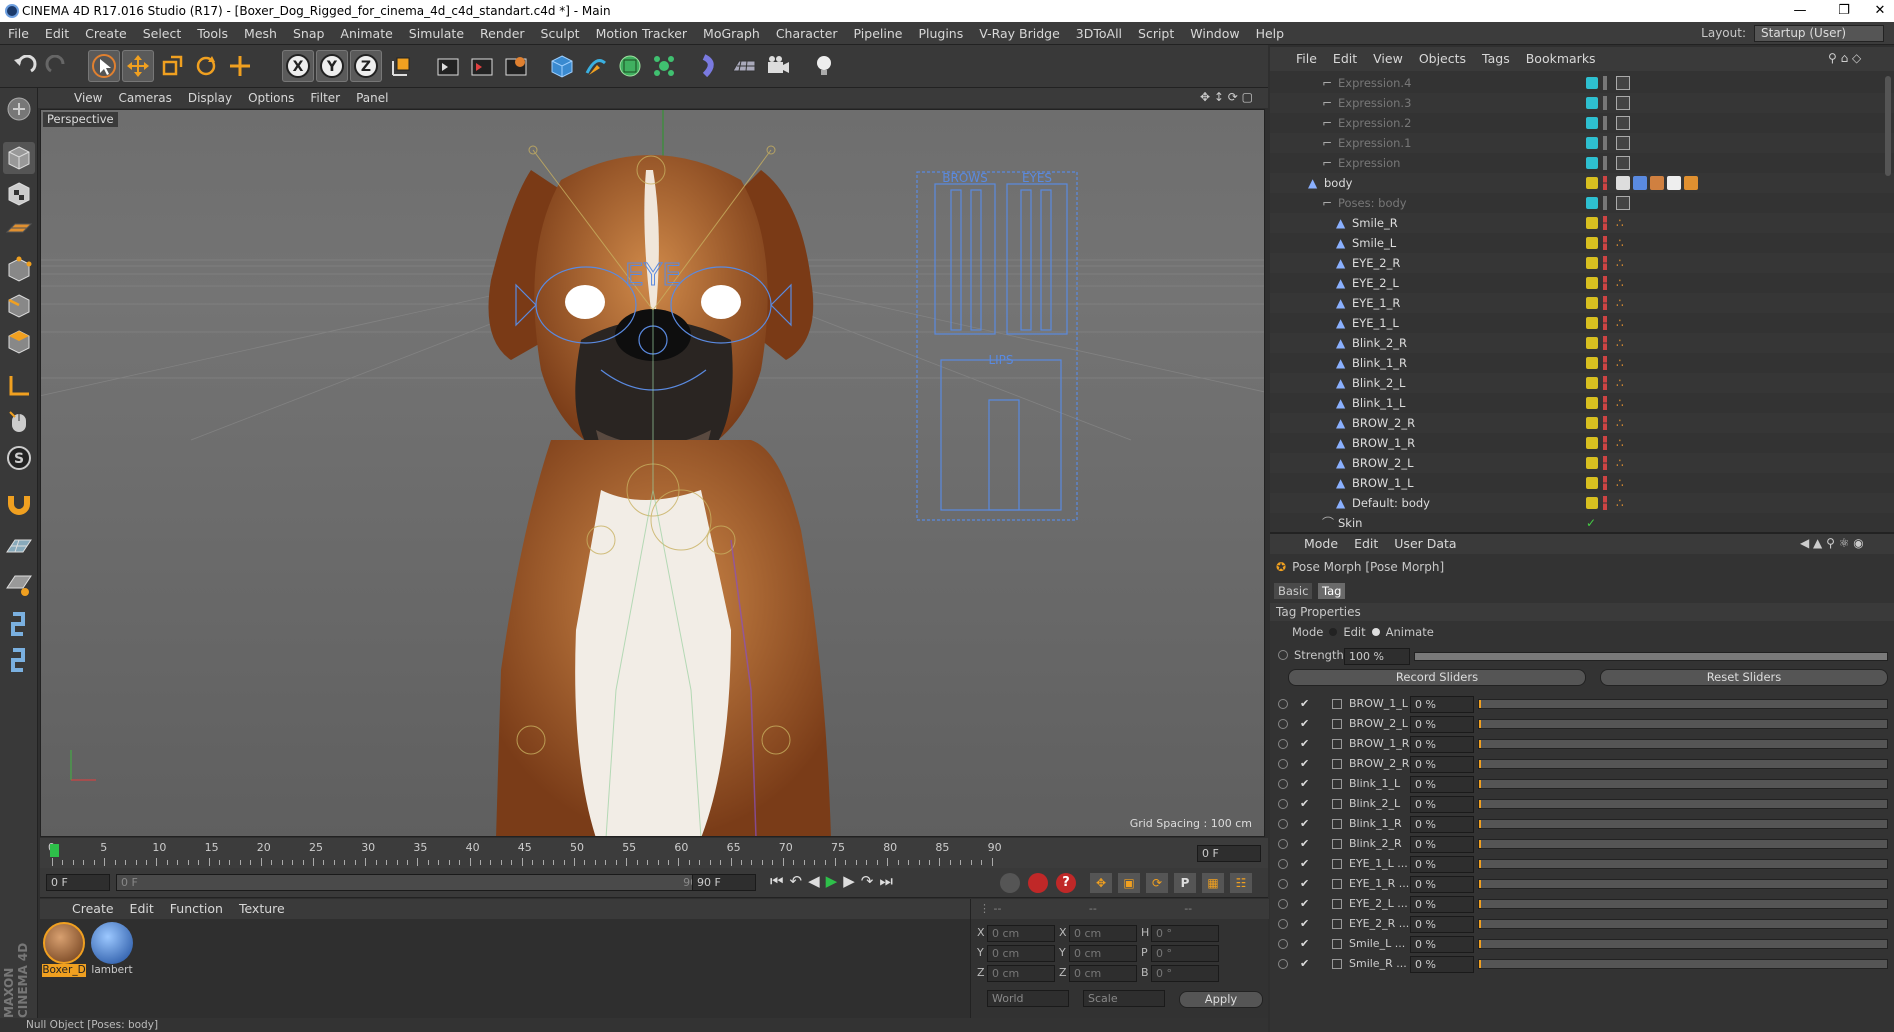  What do you see at coordinates (271, 98) in the screenshot?
I see `viewport-menu-options: Options` at bounding box center [271, 98].